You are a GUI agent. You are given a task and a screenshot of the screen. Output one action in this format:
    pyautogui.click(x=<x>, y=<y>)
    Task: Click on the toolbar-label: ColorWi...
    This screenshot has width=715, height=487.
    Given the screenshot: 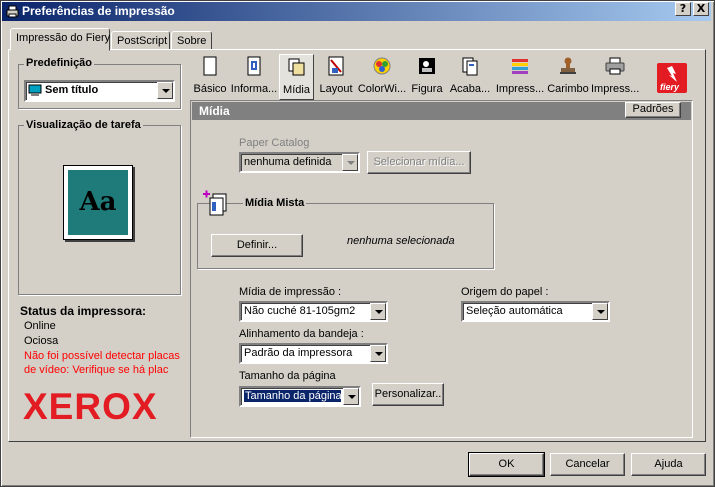 What is the action you would take?
    pyautogui.click(x=382, y=89)
    